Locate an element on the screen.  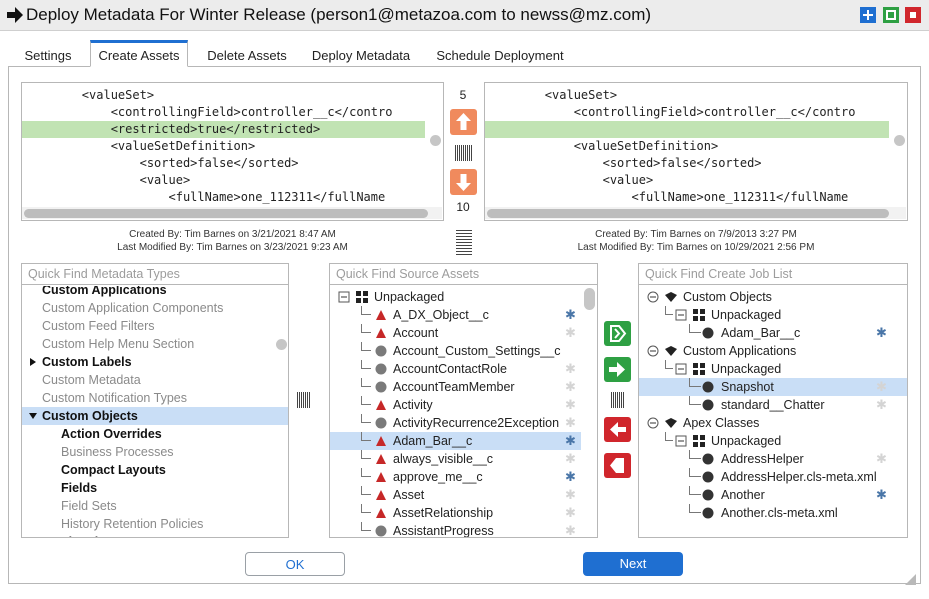
source-asset-item: A_DX_Object__c ✱ is located at coordinates (455, 315).